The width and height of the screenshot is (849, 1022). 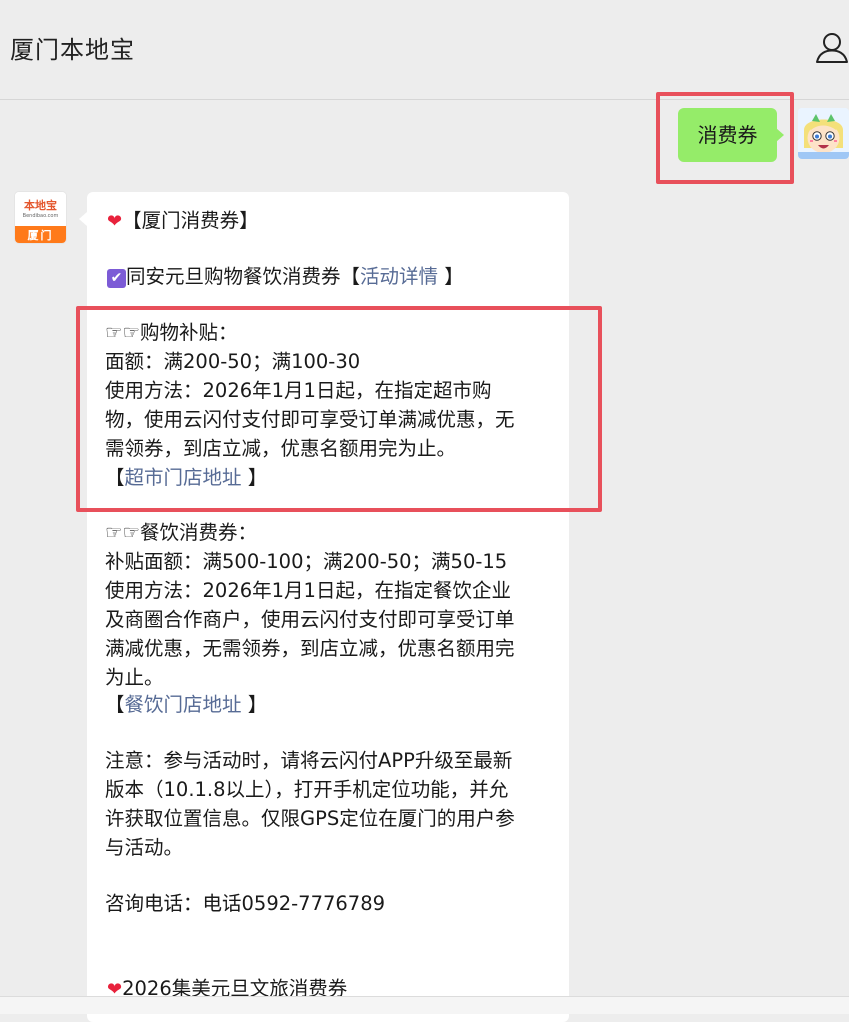 I want to click on user-avatar, so click(x=823, y=133).